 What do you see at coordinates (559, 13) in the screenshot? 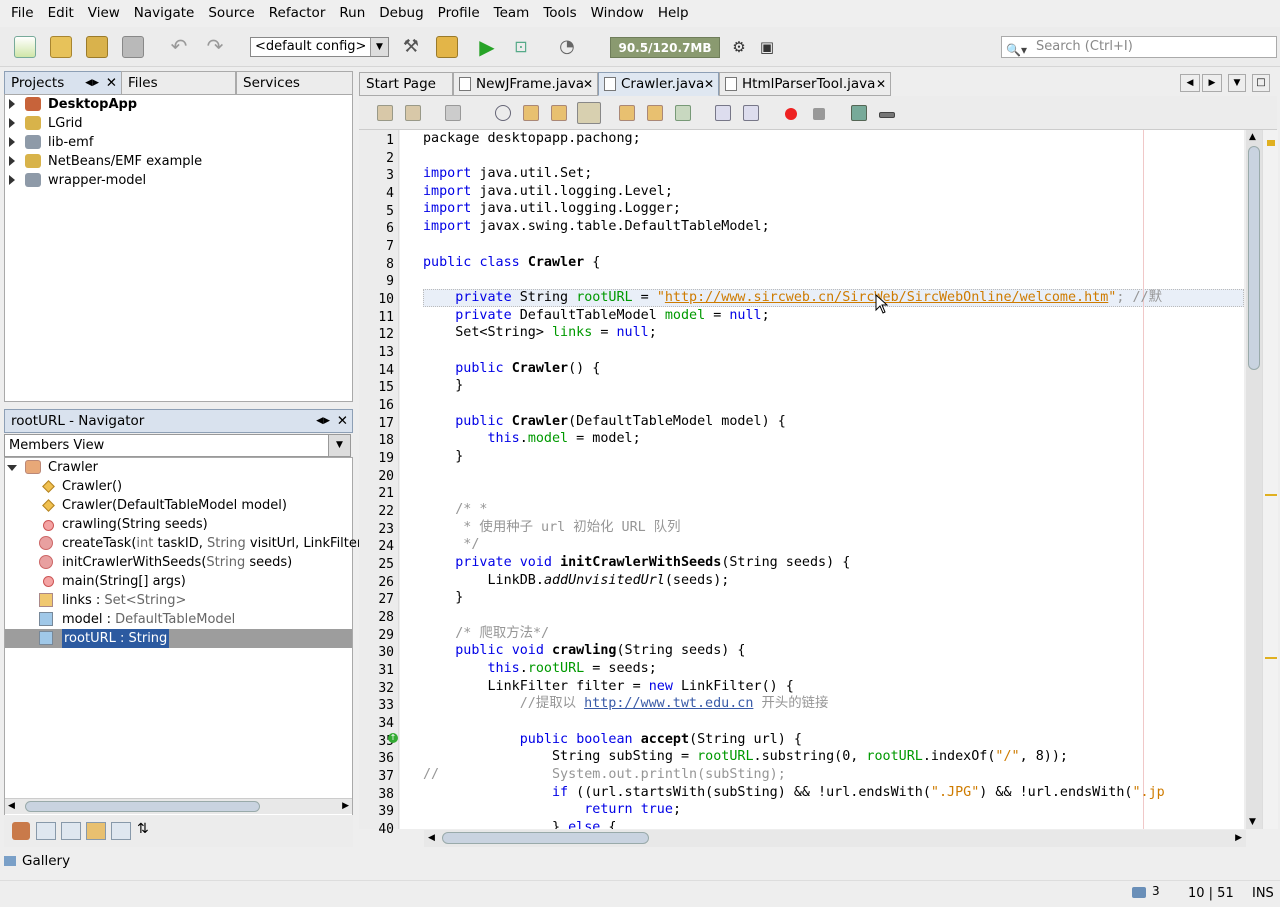
I see `menu-tools: Tools` at bounding box center [559, 13].